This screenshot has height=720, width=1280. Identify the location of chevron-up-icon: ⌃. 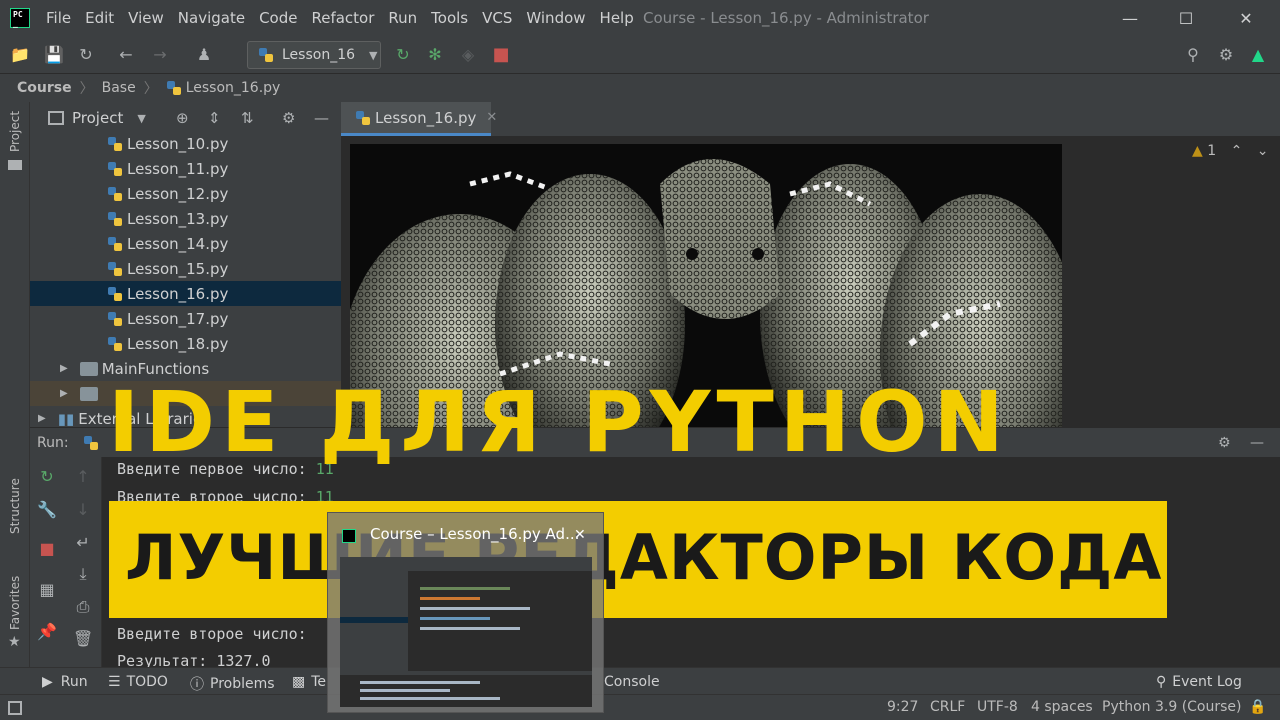
(1237, 151).